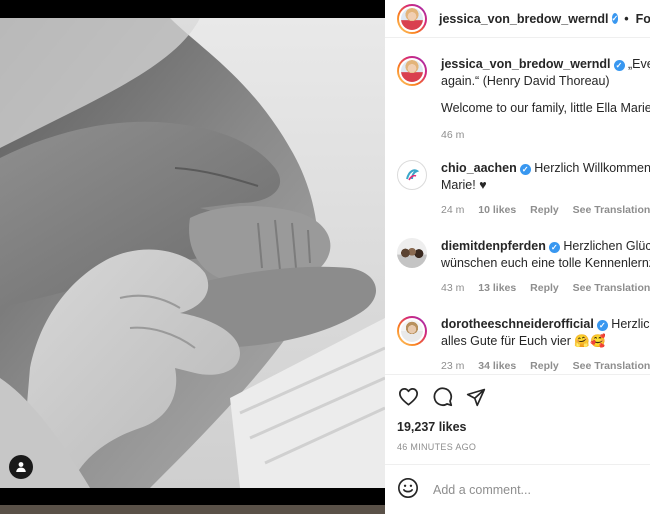 The height and width of the screenshot is (514, 650). I want to click on comment-icon, so click(442, 397).